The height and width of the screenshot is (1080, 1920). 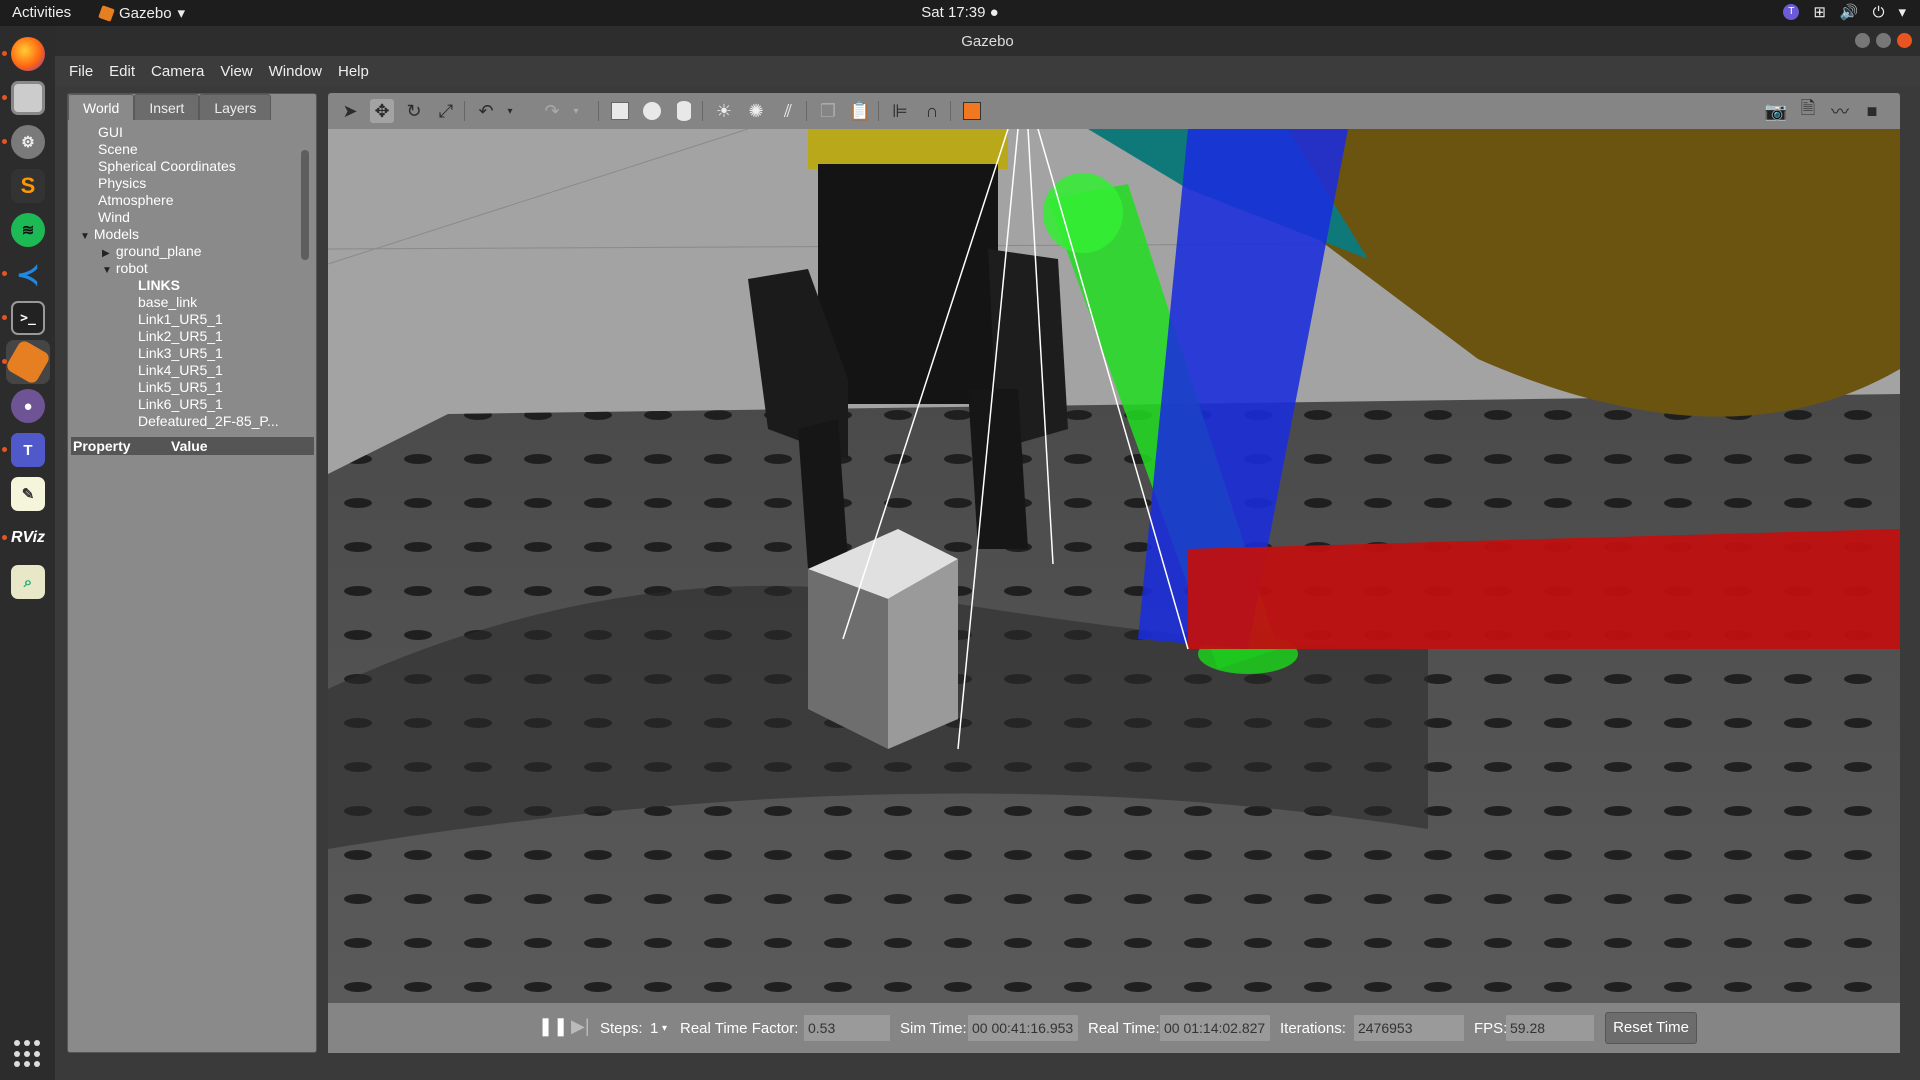 What do you see at coordinates (192, 446) in the screenshot?
I see `property-table-header: Property Value` at bounding box center [192, 446].